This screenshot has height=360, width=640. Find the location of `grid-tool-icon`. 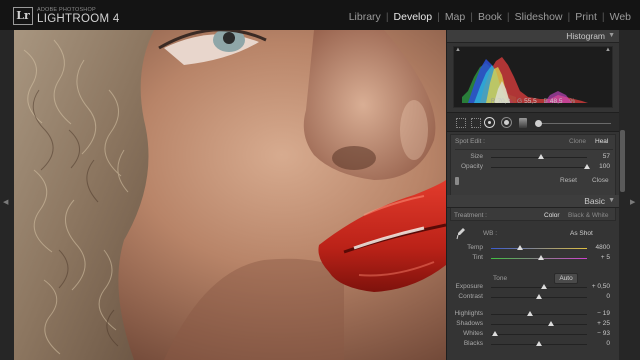

grid-tool-icon is located at coordinates (461, 123).